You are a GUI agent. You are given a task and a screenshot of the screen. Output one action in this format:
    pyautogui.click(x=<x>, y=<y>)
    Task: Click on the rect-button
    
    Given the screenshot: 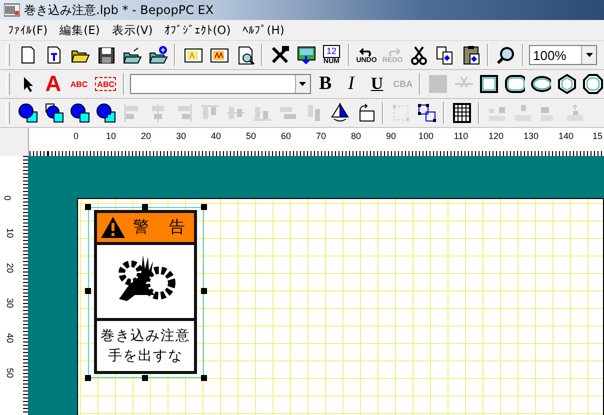 What is the action you would take?
    pyautogui.click(x=489, y=84)
    